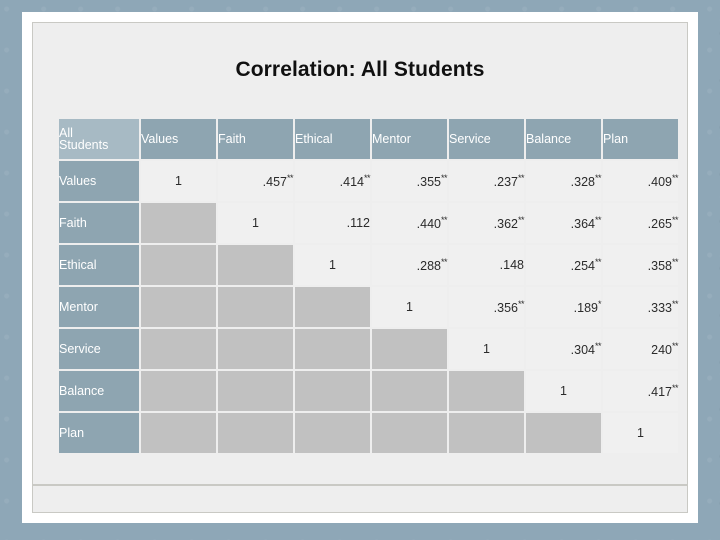 This screenshot has width=720, height=540. Describe the element at coordinates (659, 224) in the screenshot. I see `cell-value: .265` at that location.